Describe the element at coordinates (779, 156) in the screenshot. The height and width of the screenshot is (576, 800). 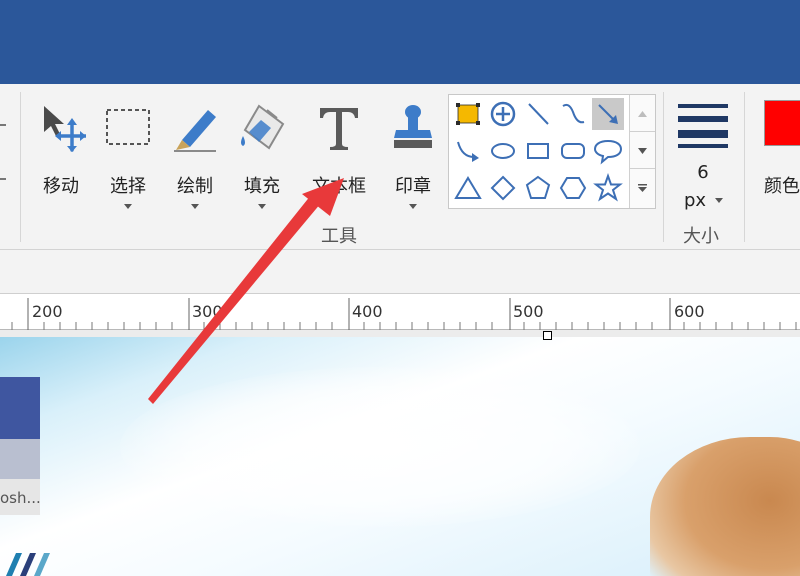
I see `color-picker: 颜色` at that location.